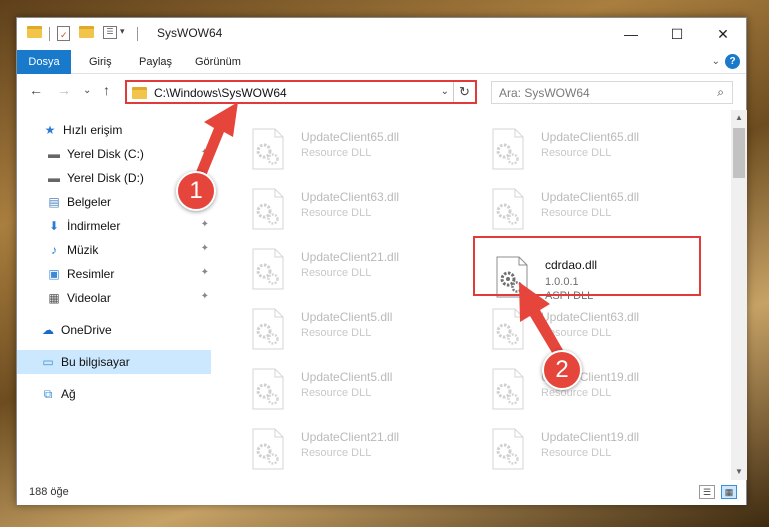 This screenshot has width=769, height=527. I want to click on chevron-down-icon: ▾, so click(122, 34).